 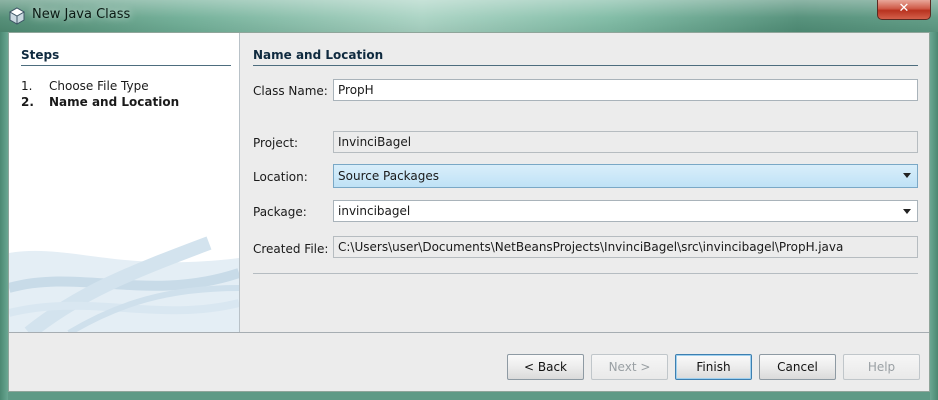 What do you see at coordinates (881, 367) in the screenshot?
I see `help-button: Help` at bounding box center [881, 367].